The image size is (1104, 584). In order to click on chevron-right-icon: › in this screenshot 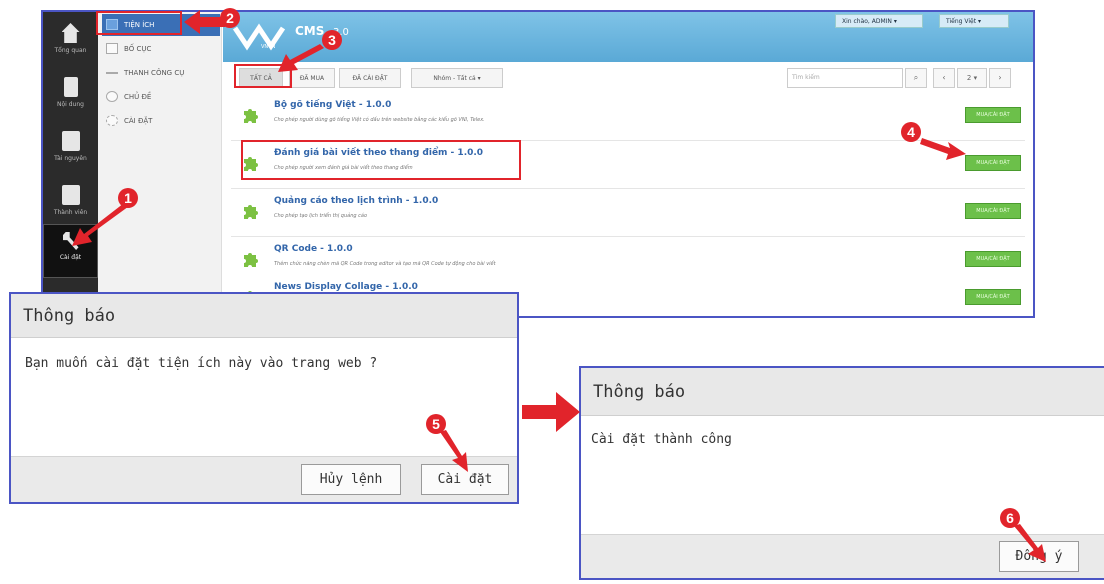, I will do `click(1000, 77)`.